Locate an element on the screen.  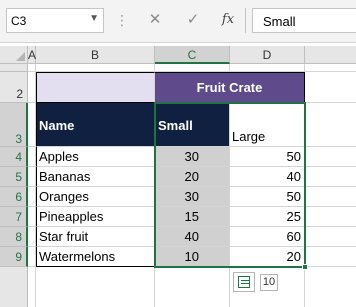
formula-bar: C3 ▼ ⋮ ✕ ✓ fx Small is located at coordinates (178, 21).